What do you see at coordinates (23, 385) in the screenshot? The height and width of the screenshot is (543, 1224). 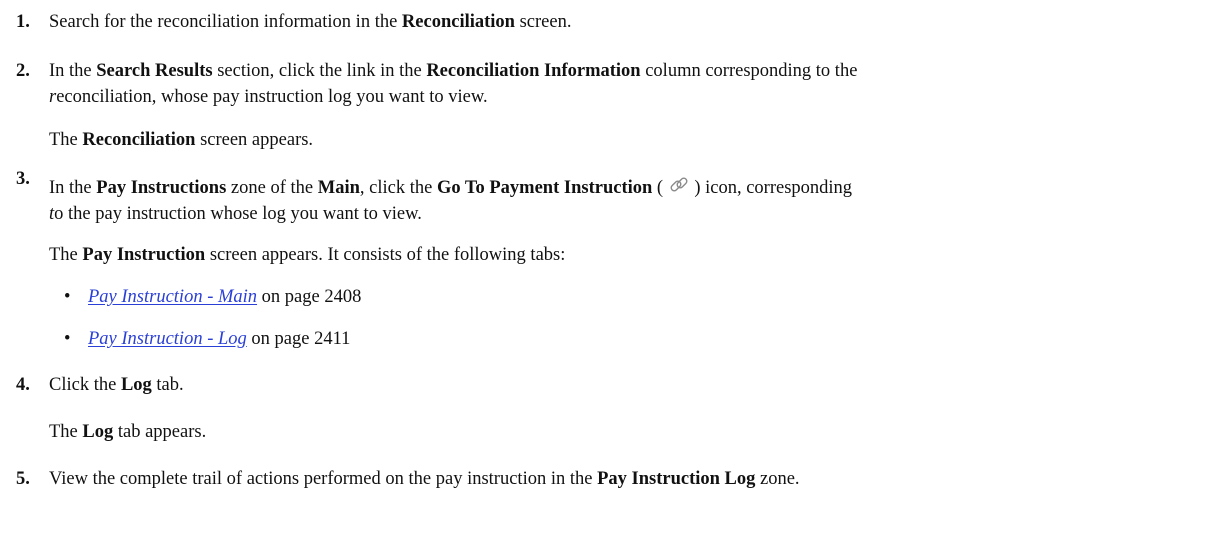 I see `step-number: 4.` at bounding box center [23, 385].